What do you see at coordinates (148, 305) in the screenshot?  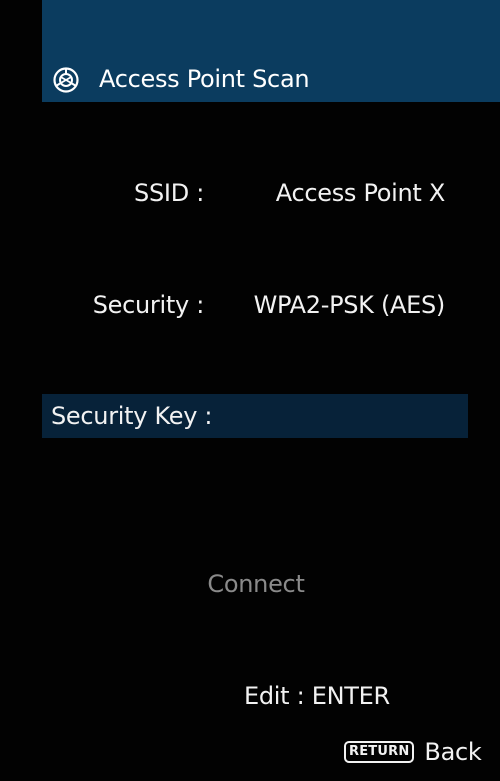 I see `security-label: Security :` at bounding box center [148, 305].